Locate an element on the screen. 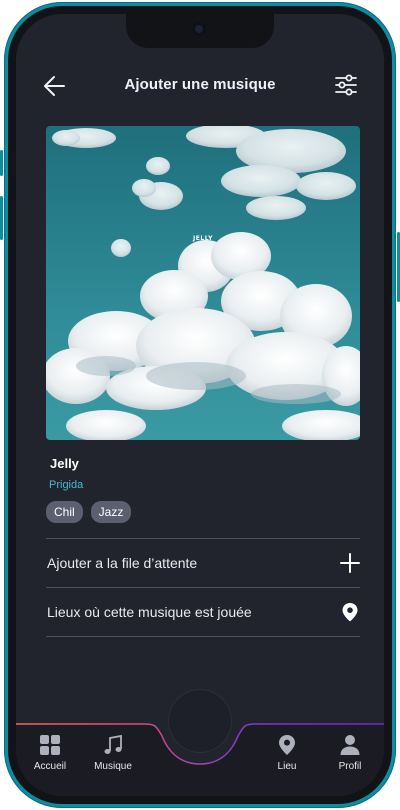  filter-button is located at coordinates (346, 85).